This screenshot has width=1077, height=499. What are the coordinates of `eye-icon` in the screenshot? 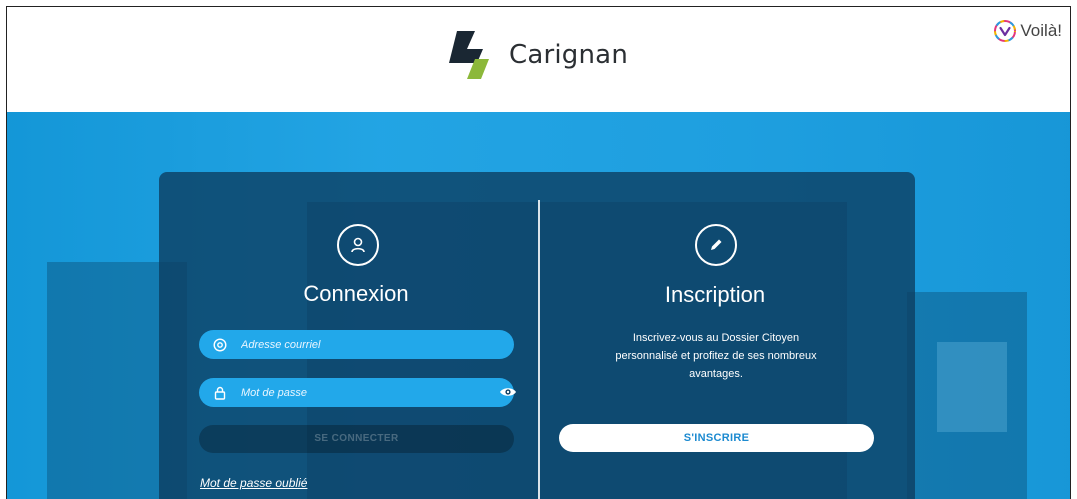 It's located at (508, 392).